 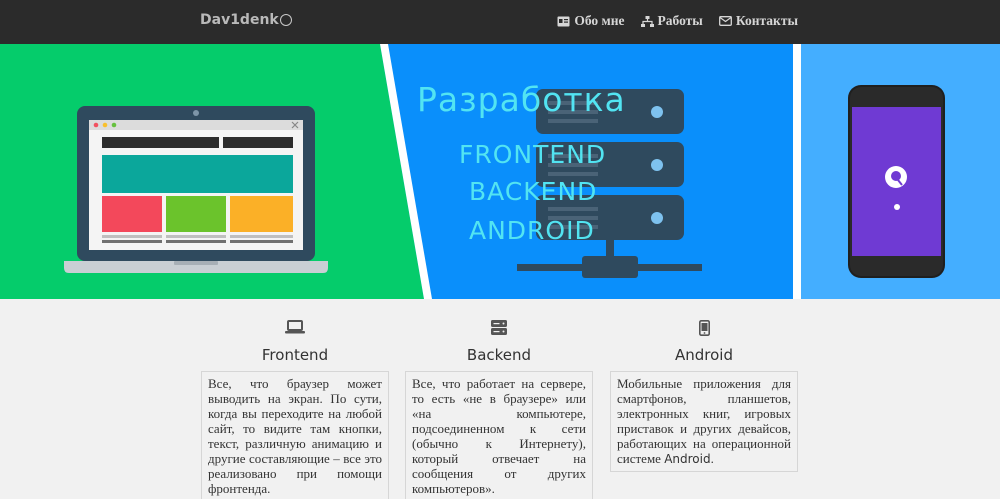 I want to click on hero-title: Разработка, so click(x=521, y=99).